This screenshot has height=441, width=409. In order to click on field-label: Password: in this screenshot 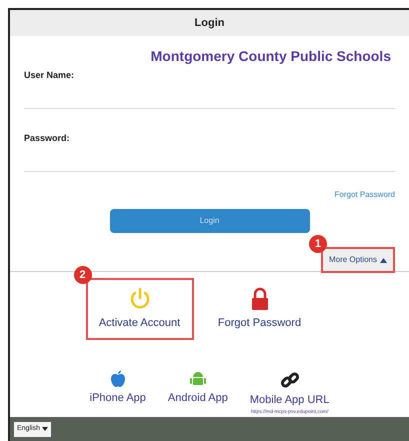, I will do `click(47, 138)`.